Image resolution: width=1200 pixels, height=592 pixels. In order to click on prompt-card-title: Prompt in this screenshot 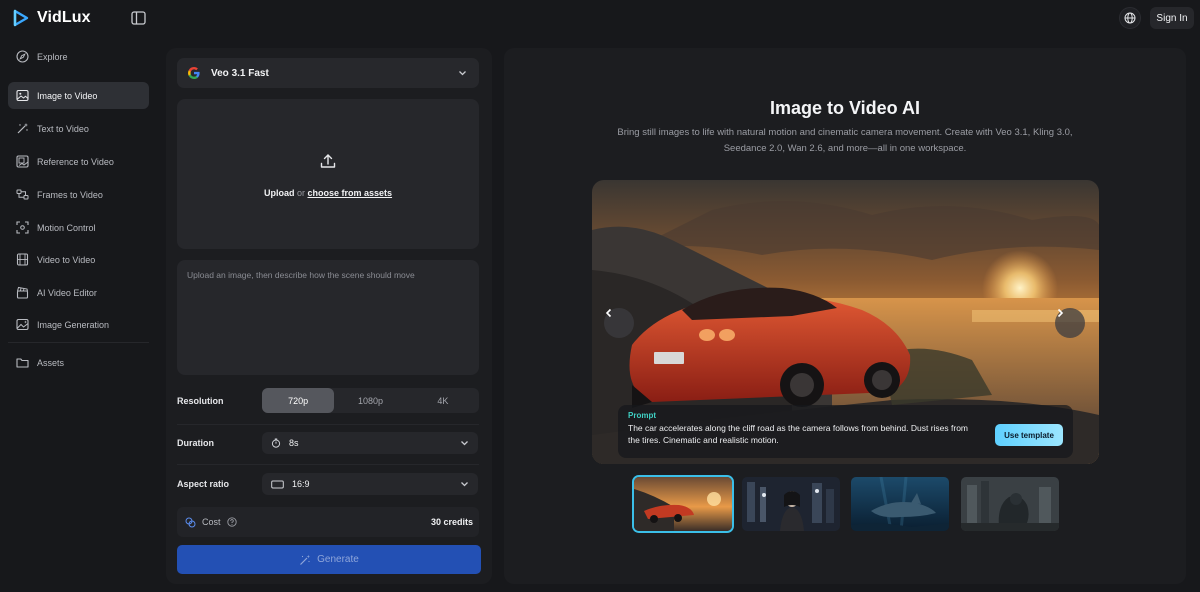, I will do `click(642, 415)`.